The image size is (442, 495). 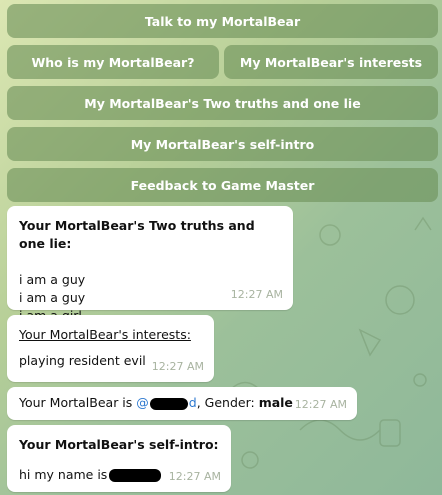 I want to click on message-body: hi my name is, so click(x=63, y=474).